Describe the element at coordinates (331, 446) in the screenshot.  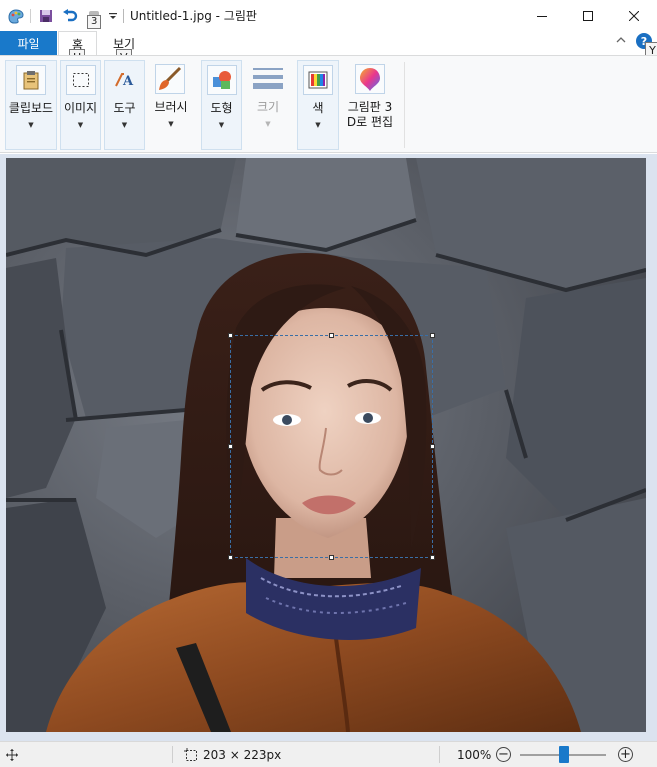
I see `selection-rectangle` at that location.